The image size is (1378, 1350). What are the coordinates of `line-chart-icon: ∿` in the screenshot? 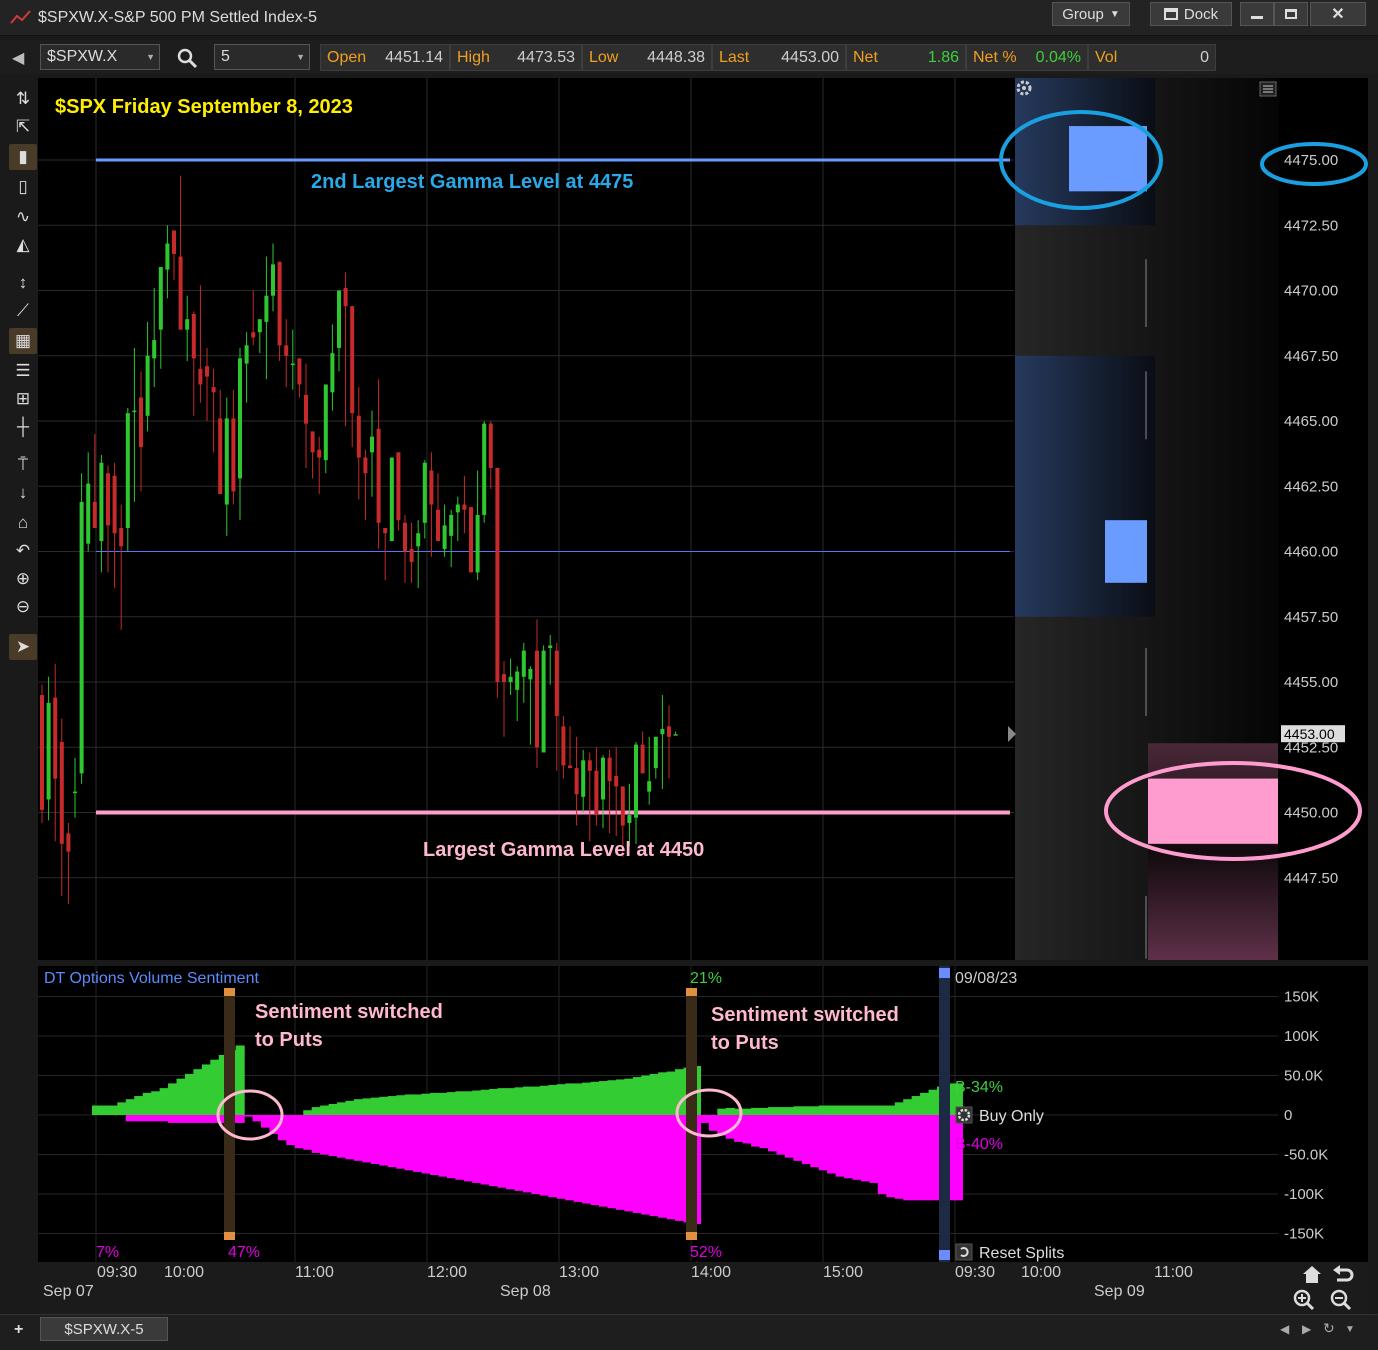 It's located at (23, 217).